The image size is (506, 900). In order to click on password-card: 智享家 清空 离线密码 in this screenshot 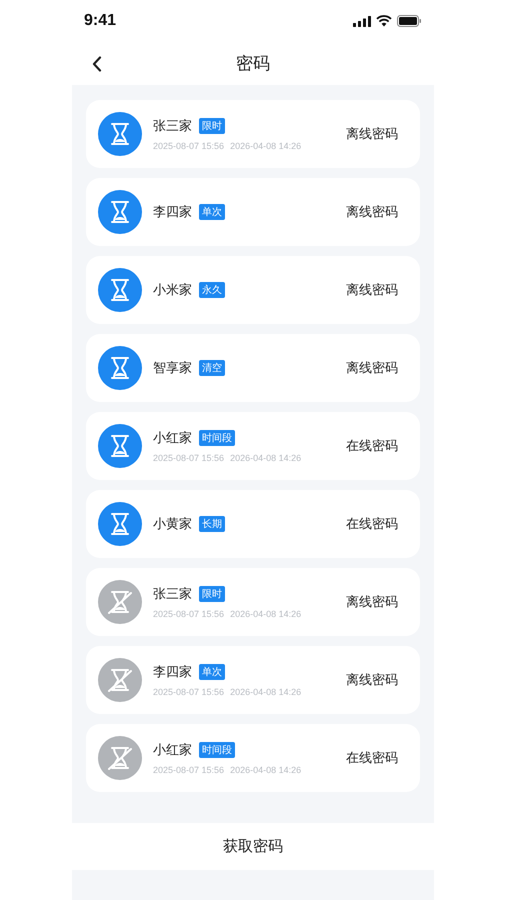, I will do `click(253, 368)`.